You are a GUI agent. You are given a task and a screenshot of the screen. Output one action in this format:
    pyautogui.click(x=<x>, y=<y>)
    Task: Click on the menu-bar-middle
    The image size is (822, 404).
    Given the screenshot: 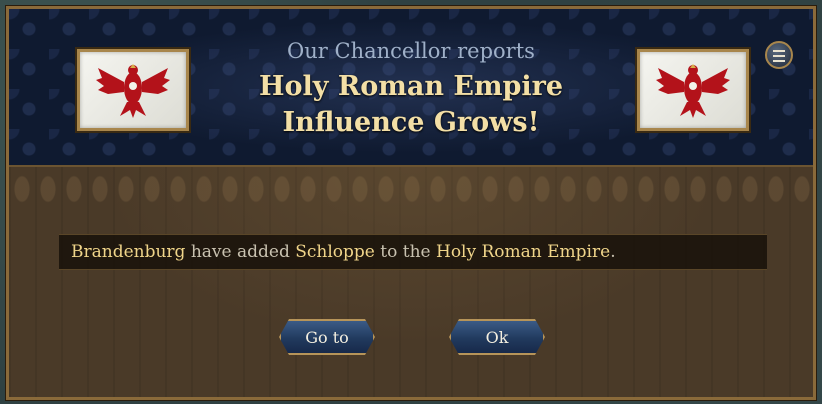 What is the action you would take?
    pyautogui.click(x=779, y=56)
    